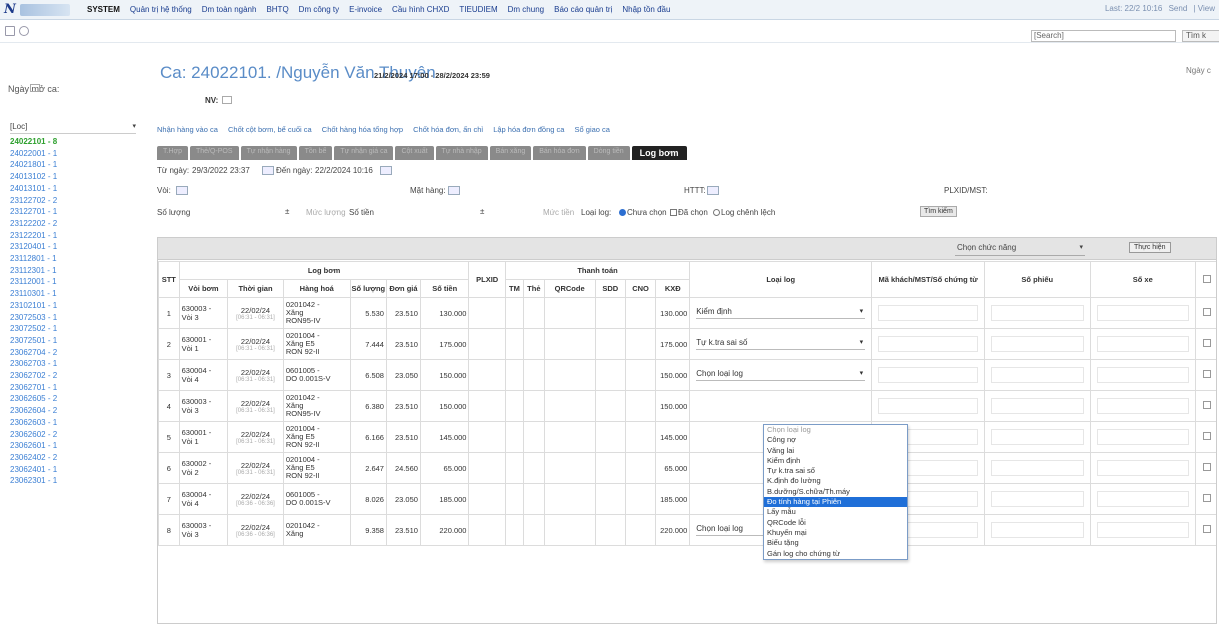  I want to click on dropdown-option: Lấy mẫu, so click(835, 512).